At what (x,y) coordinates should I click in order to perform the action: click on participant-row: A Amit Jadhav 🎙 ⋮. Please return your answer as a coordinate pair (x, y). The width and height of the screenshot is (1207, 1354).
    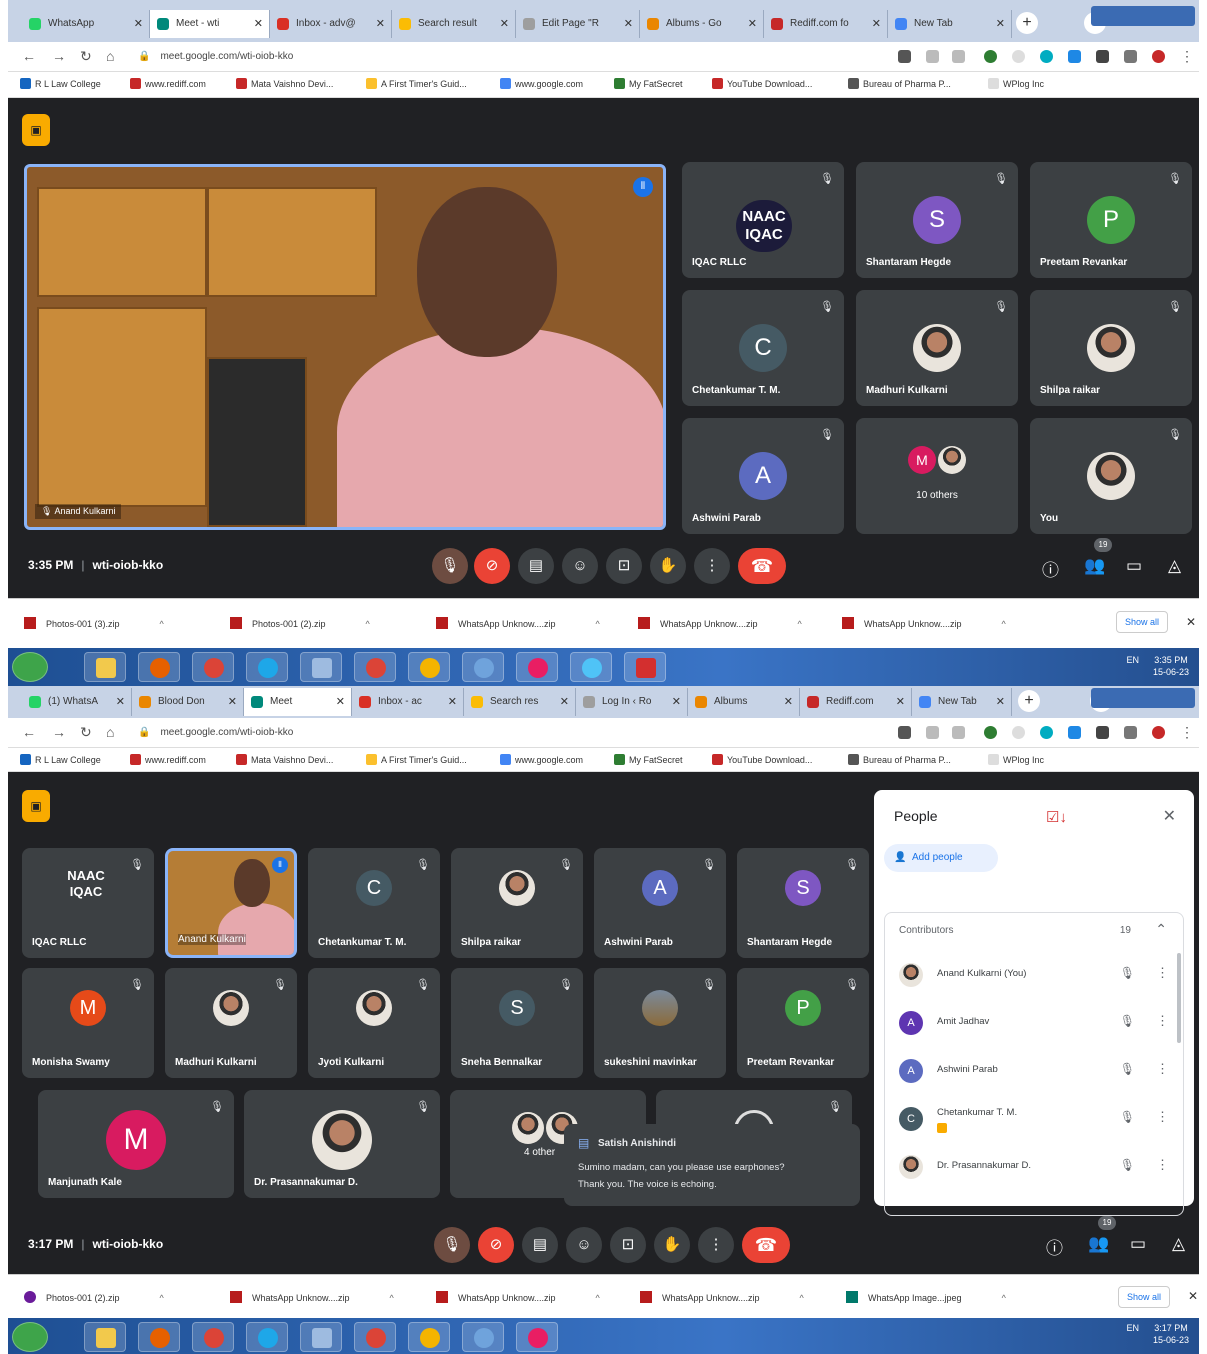
    Looking at the image, I should click on (1034, 1023).